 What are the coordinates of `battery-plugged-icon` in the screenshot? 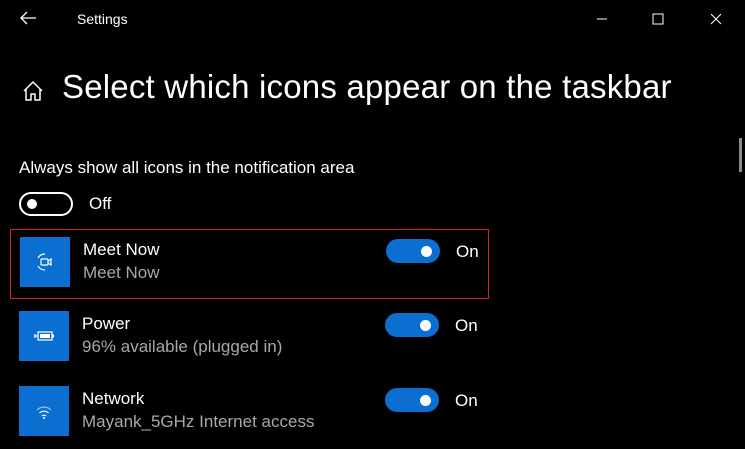 It's located at (44, 336).